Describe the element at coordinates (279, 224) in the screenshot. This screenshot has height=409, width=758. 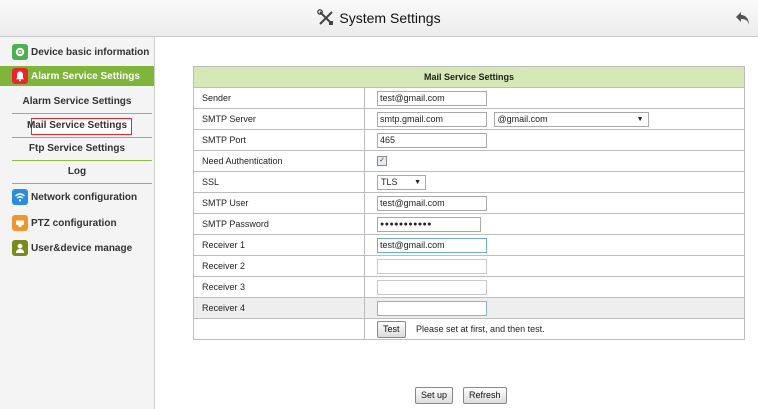
I see `smtp-password-label: SMTP Password` at that location.